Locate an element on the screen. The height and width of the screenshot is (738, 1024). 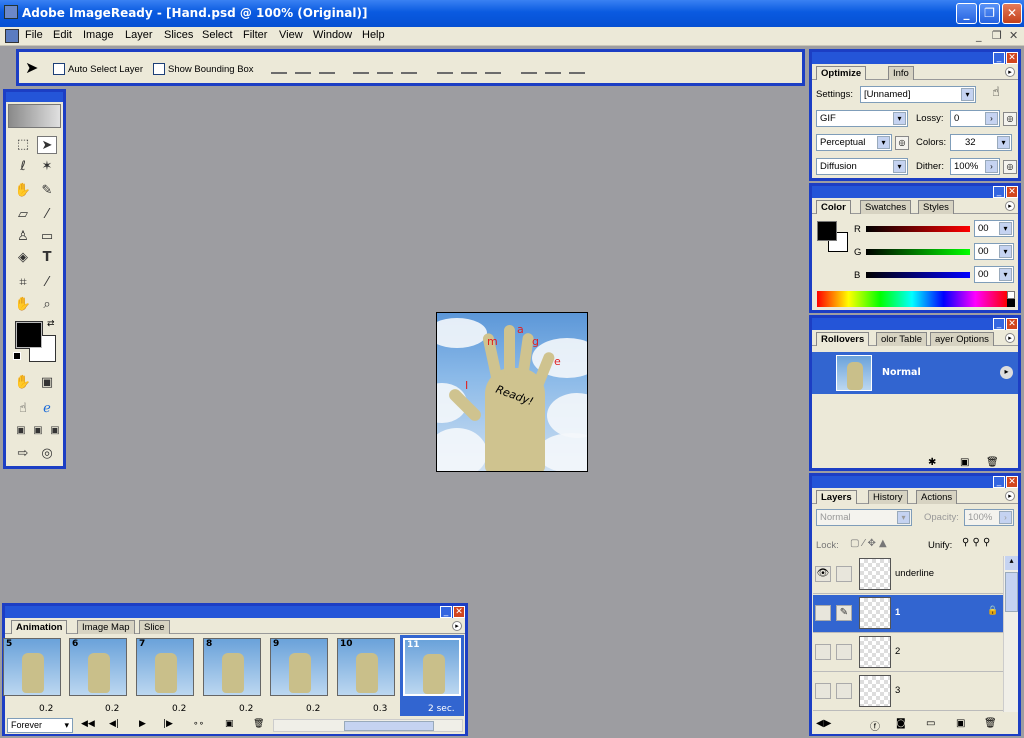
lock-icons: ▢ ⁄ ✥ ▲ is located at coordinates (868, 543).